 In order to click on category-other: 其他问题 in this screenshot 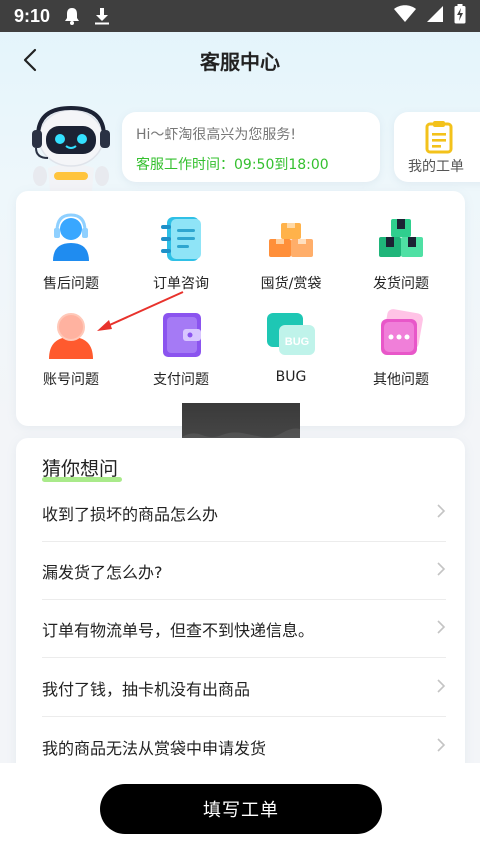, I will do `click(401, 349)`.